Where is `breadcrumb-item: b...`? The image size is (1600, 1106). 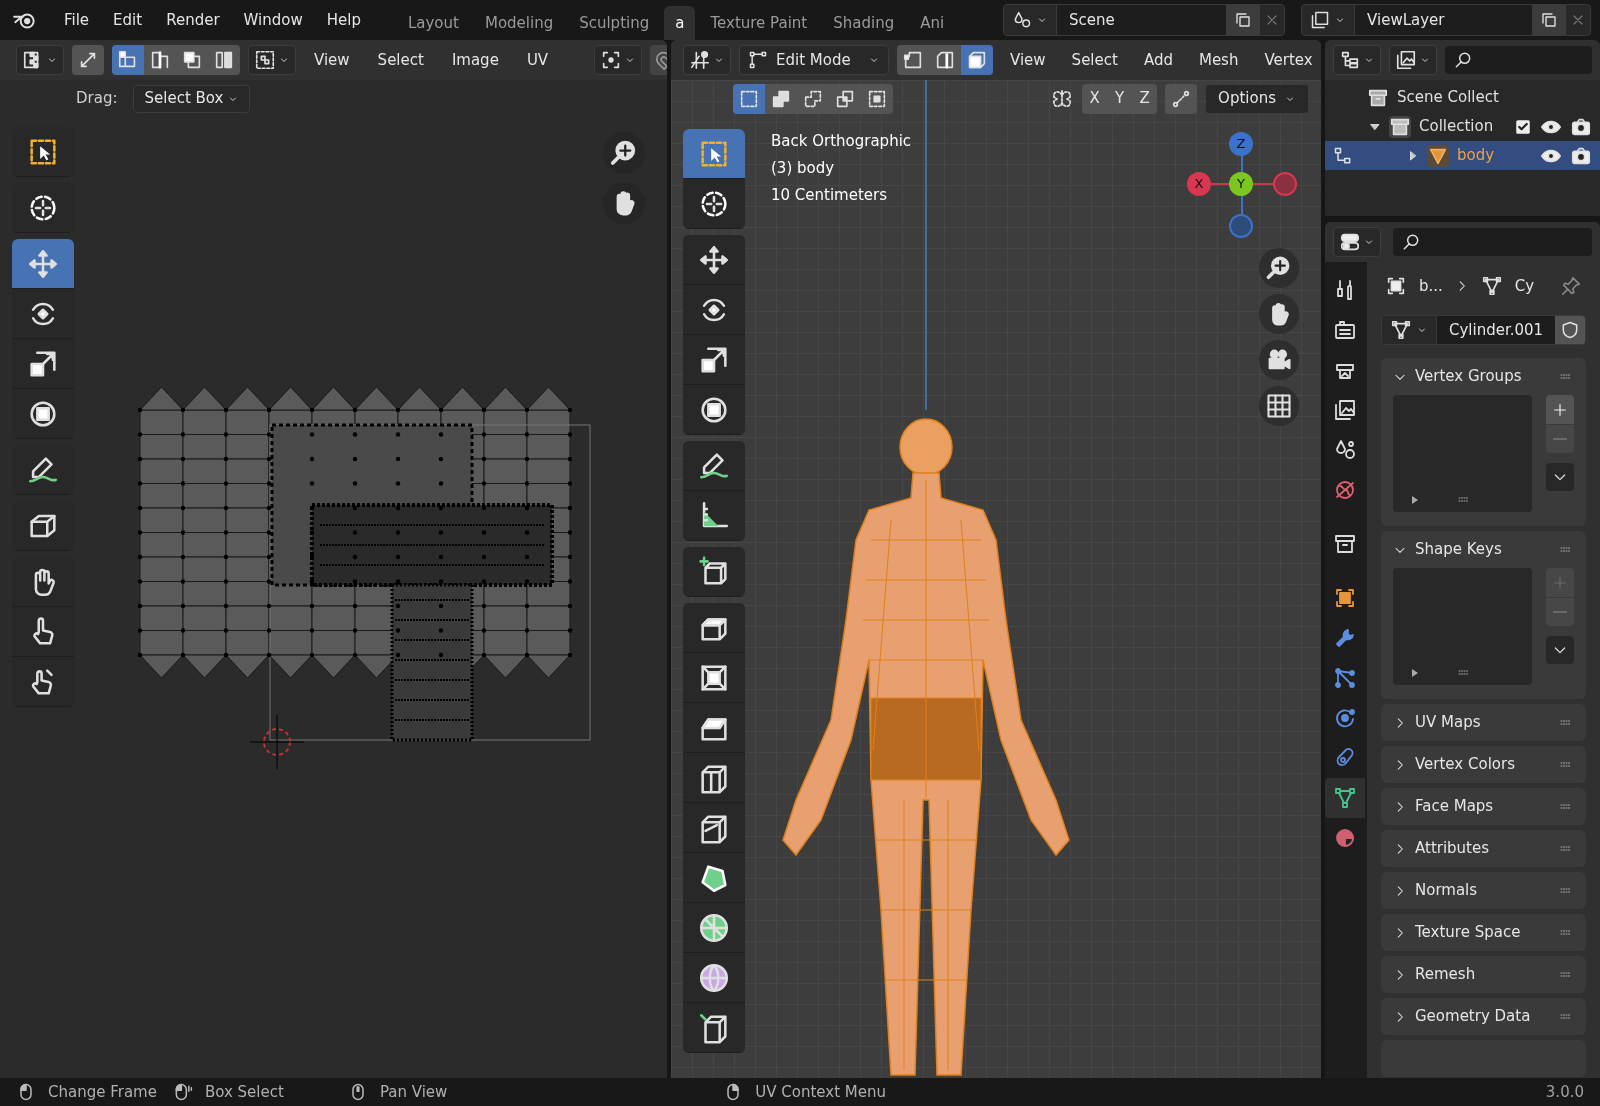 breadcrumb-item: b... is located at coordinates (1431, 286).